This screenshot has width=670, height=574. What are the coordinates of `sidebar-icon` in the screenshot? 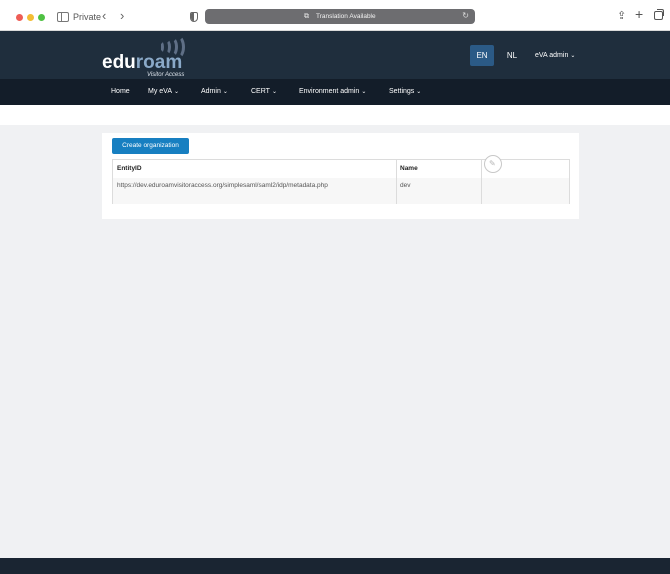 It's located at (63, 17).